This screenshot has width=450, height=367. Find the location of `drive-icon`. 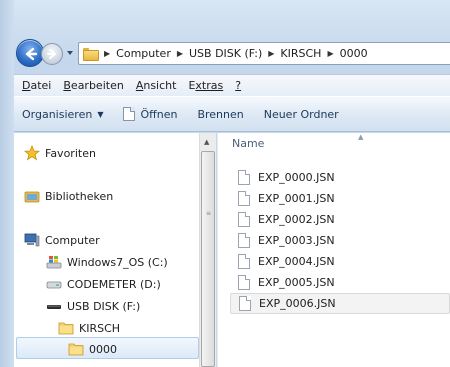

drive-icon is located at coordinates (54, 285).